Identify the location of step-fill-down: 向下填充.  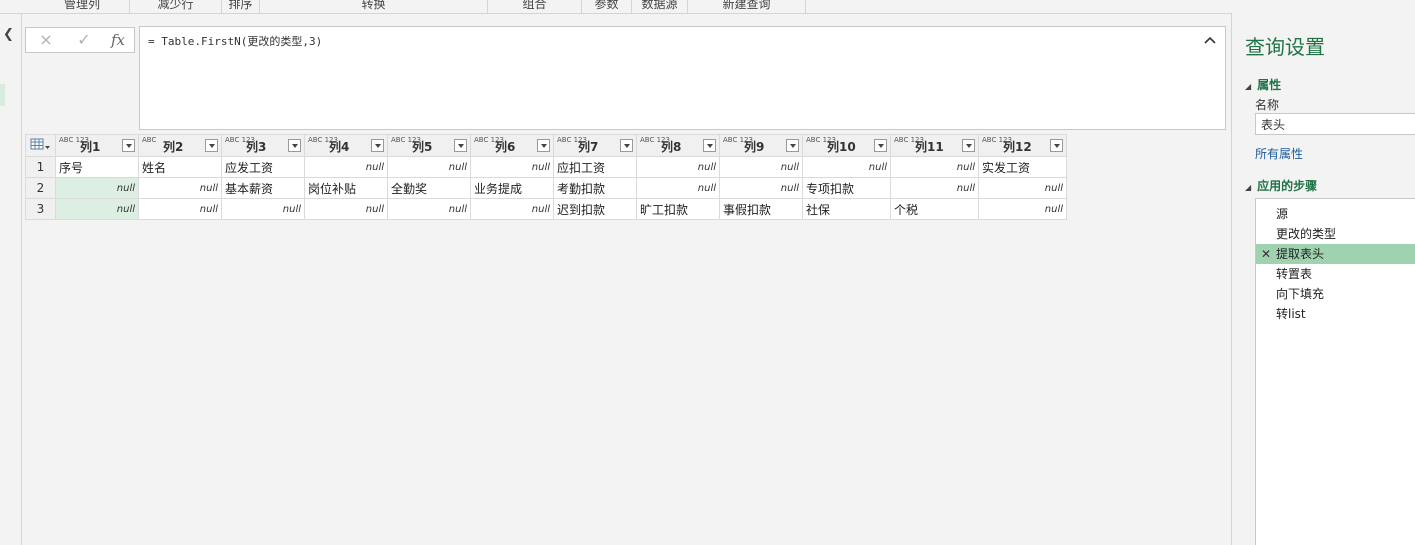
(1335, 294).